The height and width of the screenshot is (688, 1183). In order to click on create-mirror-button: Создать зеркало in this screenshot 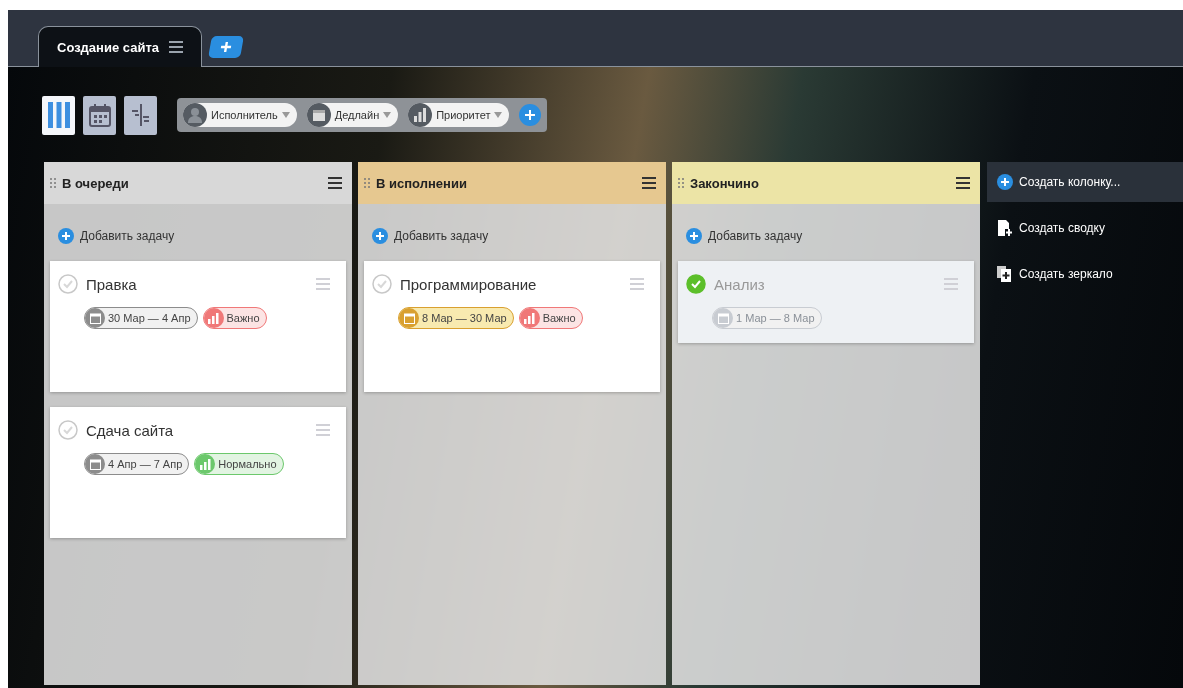, I will do `click(1085, 274)`.